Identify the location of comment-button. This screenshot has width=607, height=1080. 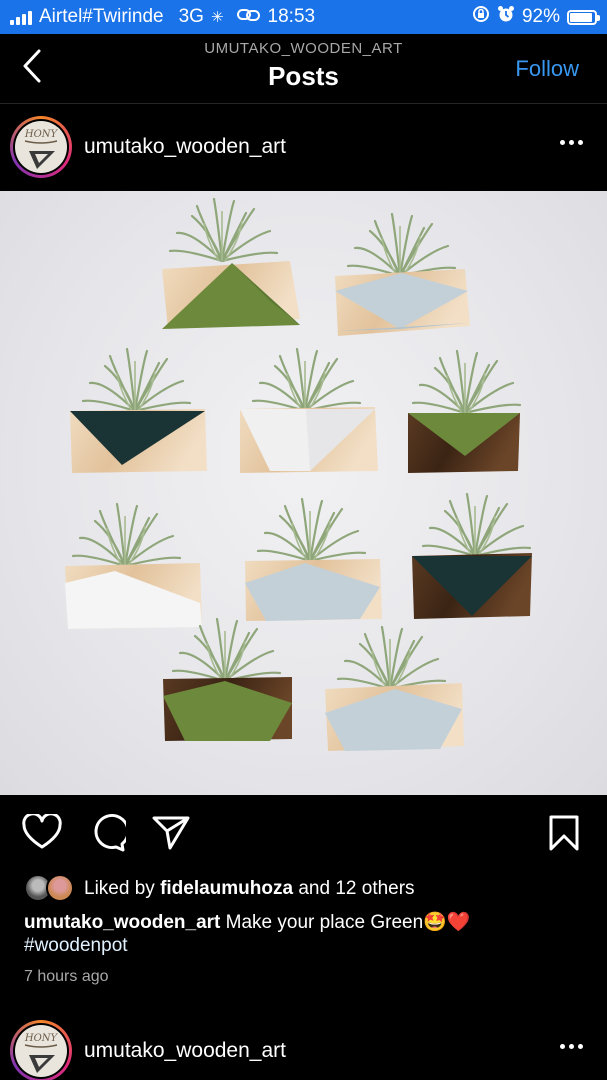
(109, 835).